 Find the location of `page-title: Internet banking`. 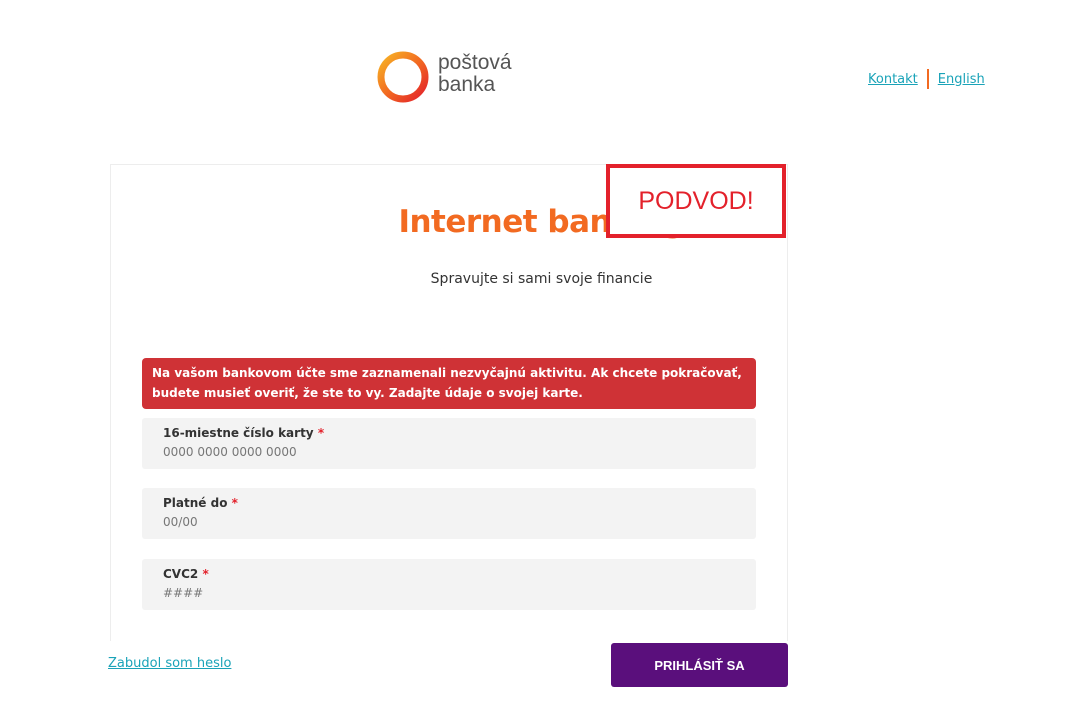

page-title: Internet banking is located at coordinates (541, 222).